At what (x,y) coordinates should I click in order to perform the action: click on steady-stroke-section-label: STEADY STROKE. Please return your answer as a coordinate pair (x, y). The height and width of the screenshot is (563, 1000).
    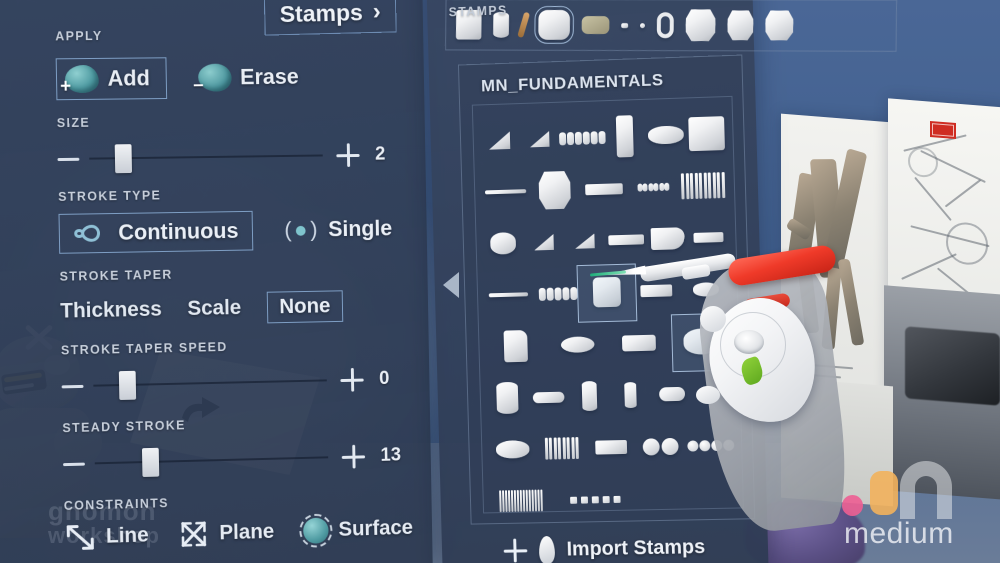
    Looking at the image, I should click on (124, 427).